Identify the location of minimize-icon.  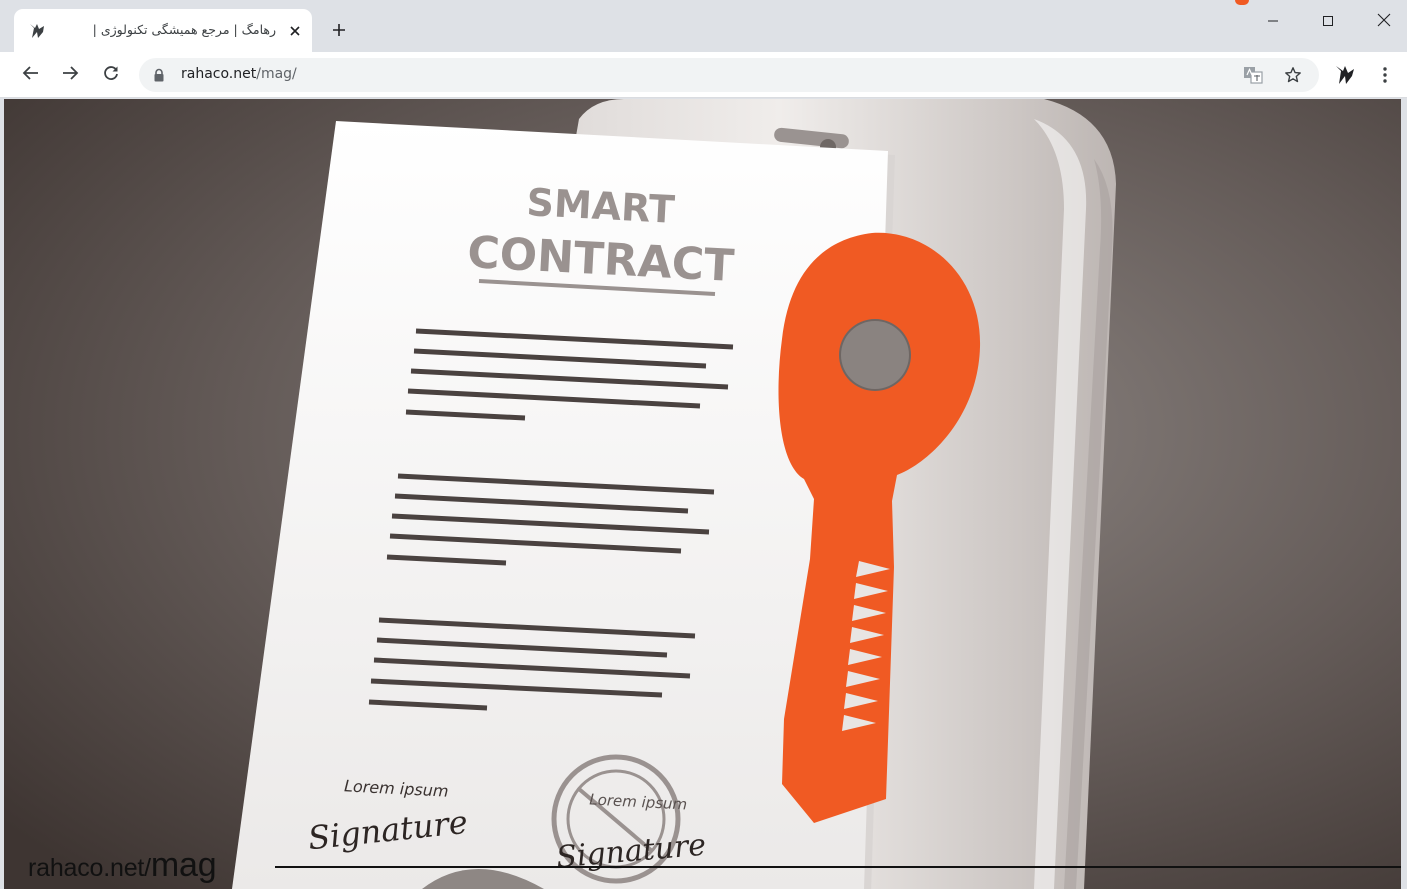
(1273, 21).